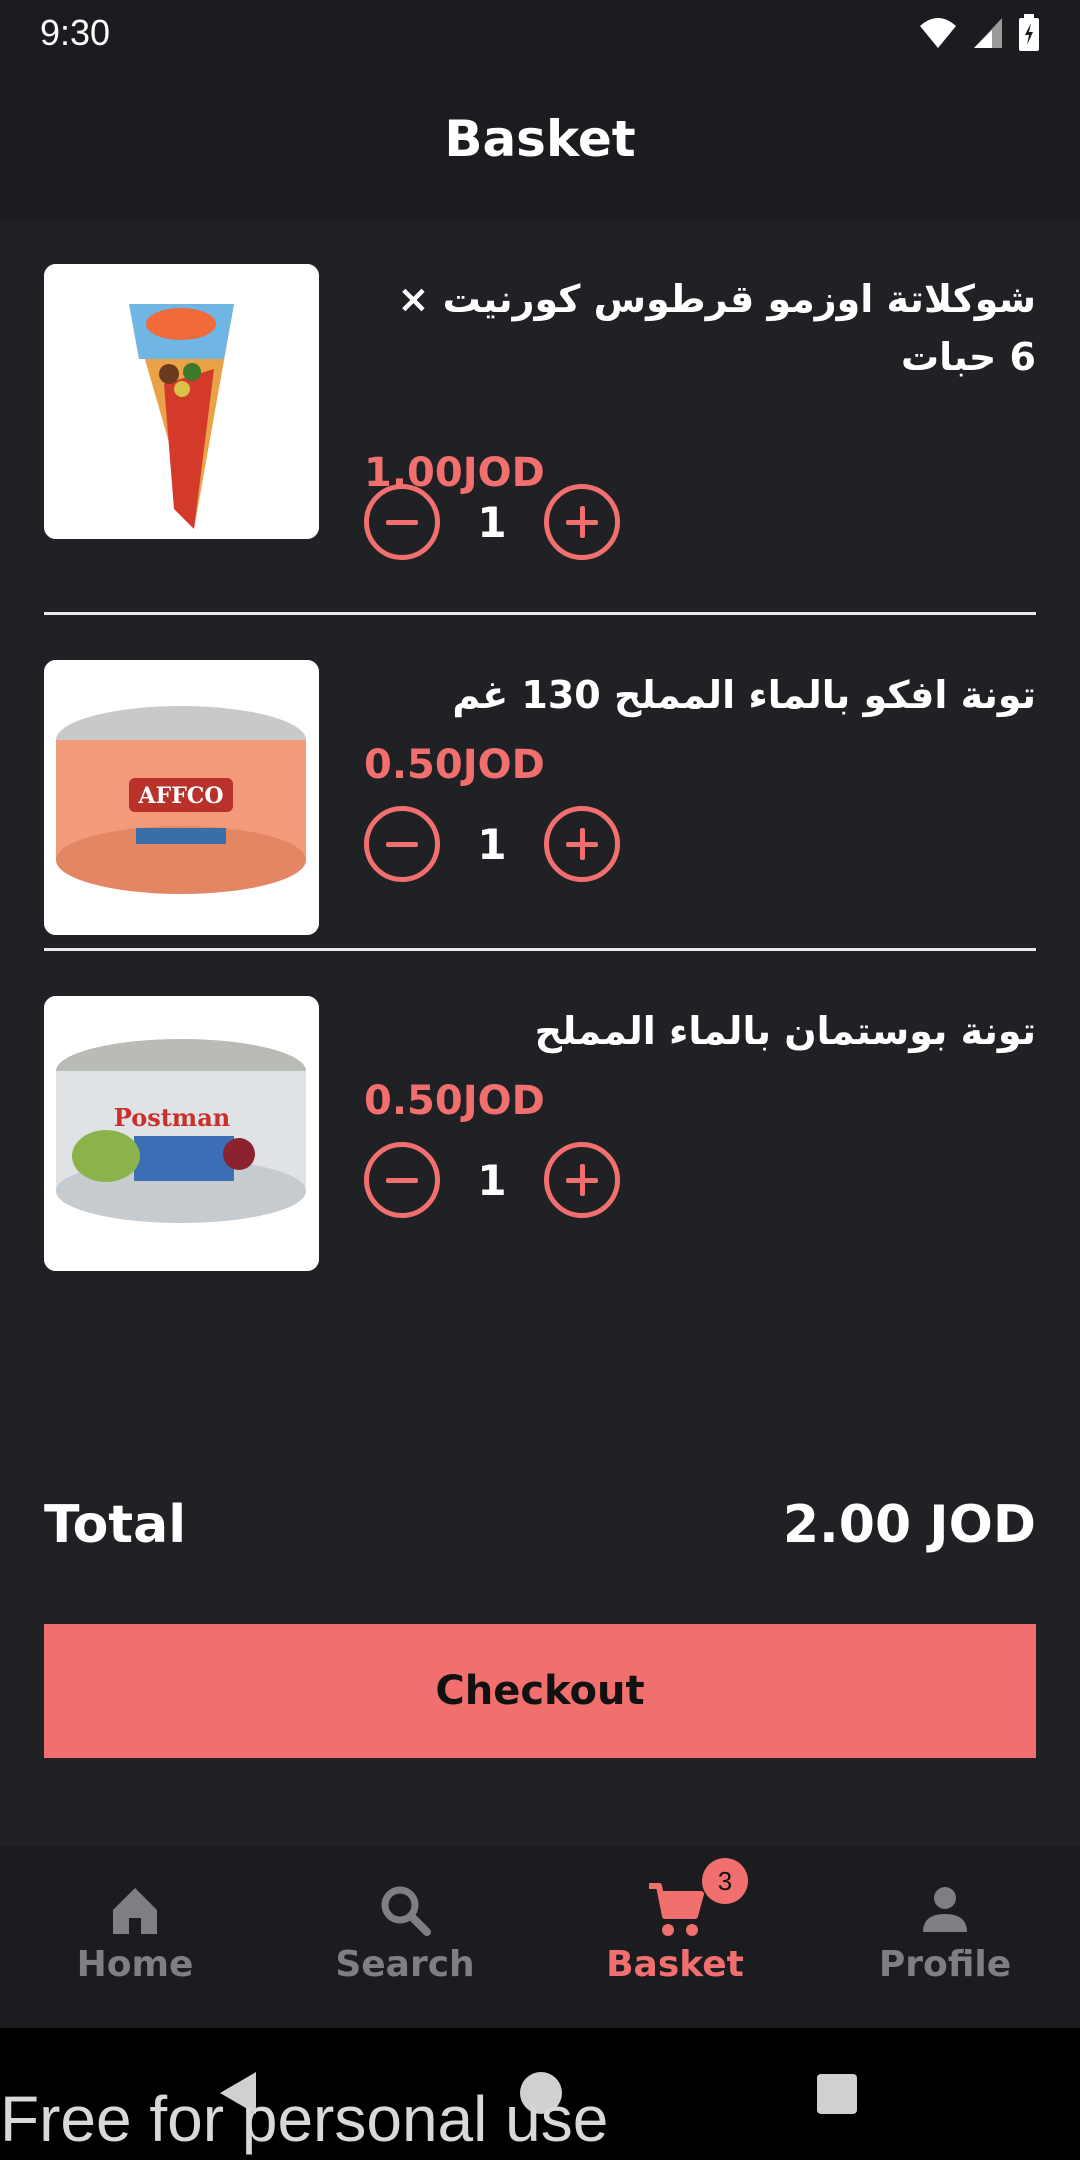 This screenshot has width=1080, height=2160. I want to click on recents-icon, so click(837, 2094).